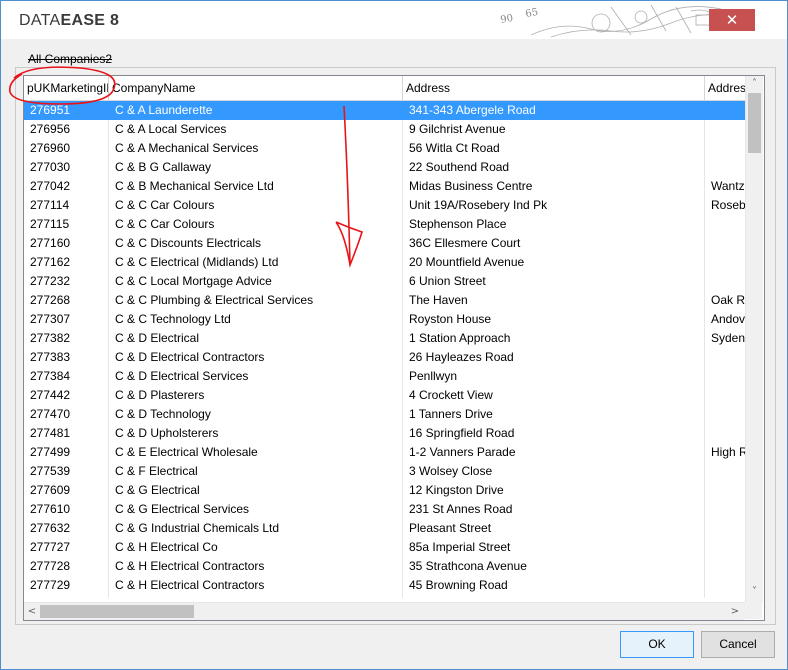 This screenshot has height=670, width=788. What do you see at coordinates (725, 319) in the screenshot?
I see `cell-address2: Andove` at bounding box center [725, 319].